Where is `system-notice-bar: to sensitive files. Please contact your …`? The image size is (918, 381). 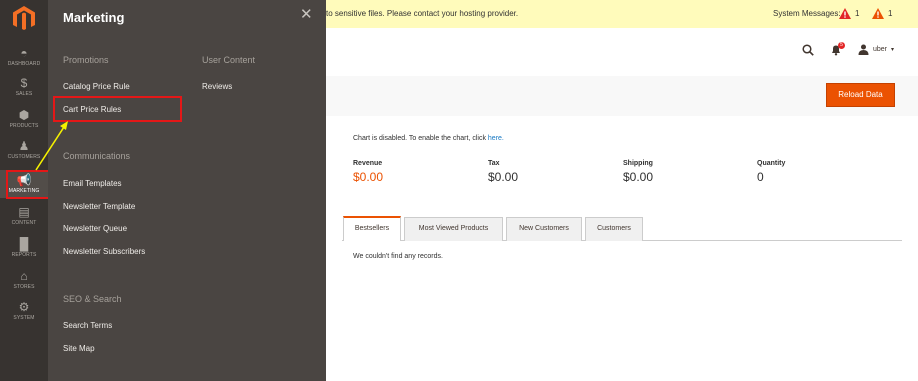 system-notice-bar: to sensitive files. Please contact your … is located at coordinates (622, 14).